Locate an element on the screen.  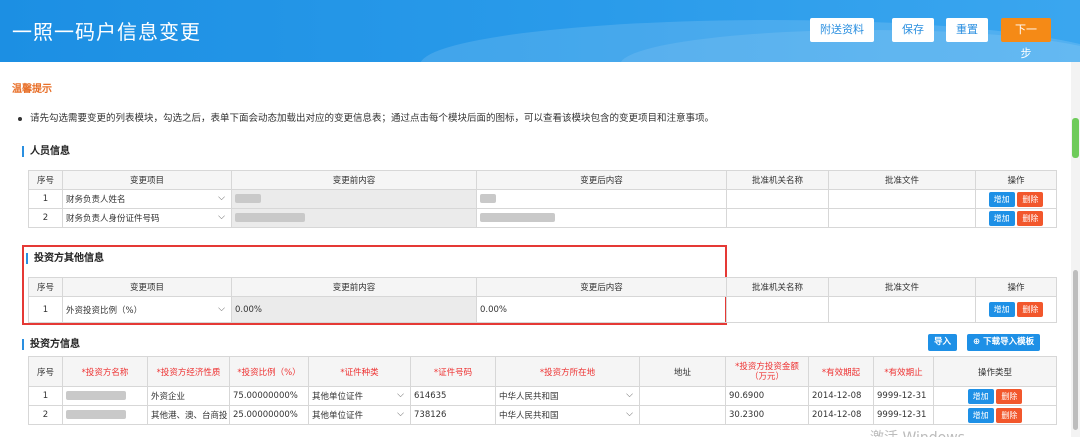
table-row: 2 财务负责人身份证件号码 ⌵ 增加 删除 is located at coordinates (542, 218).